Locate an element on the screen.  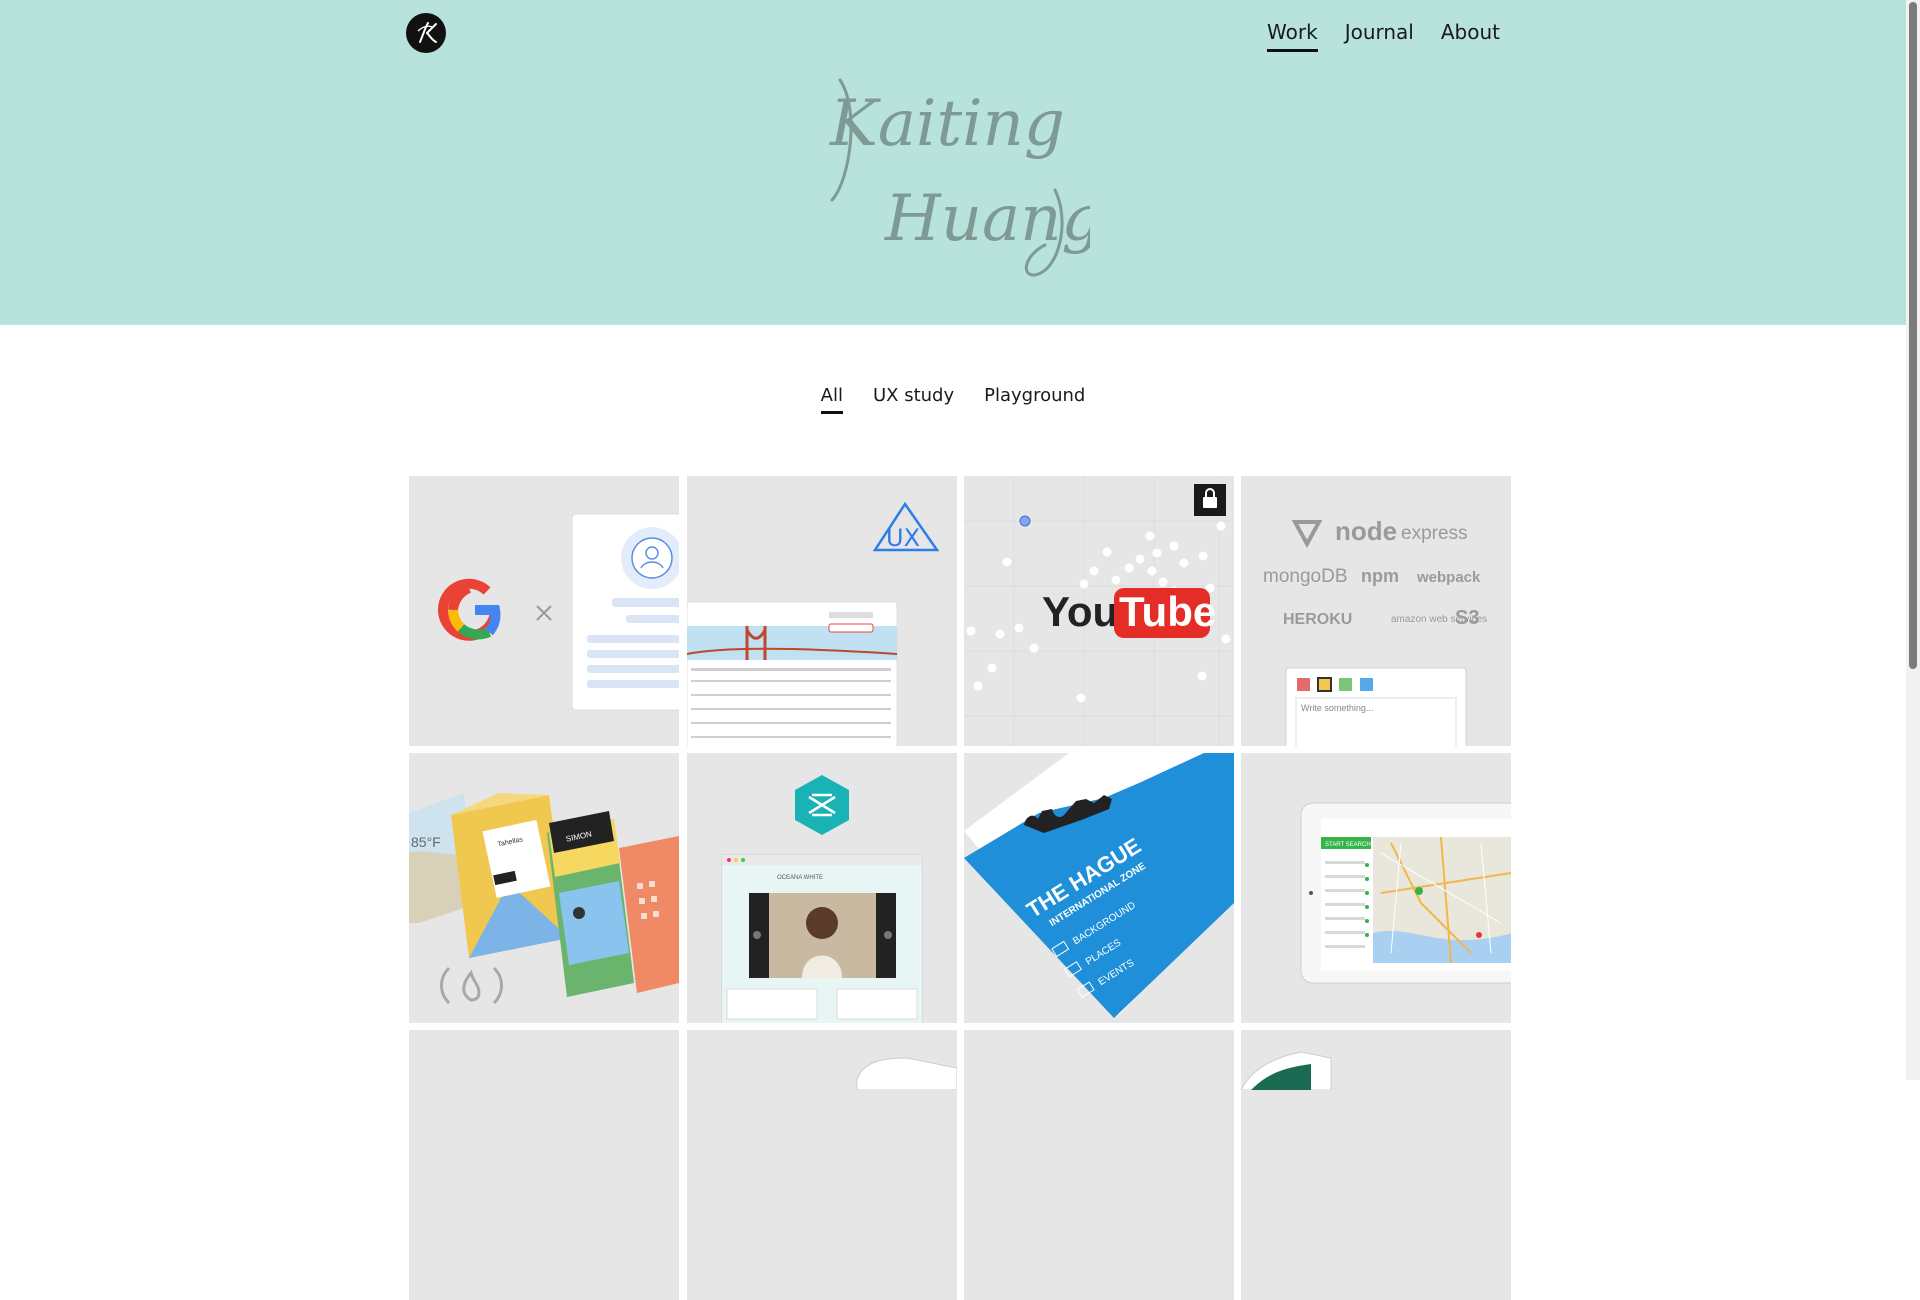
filter-all: All is located at coordinates (832, 399).